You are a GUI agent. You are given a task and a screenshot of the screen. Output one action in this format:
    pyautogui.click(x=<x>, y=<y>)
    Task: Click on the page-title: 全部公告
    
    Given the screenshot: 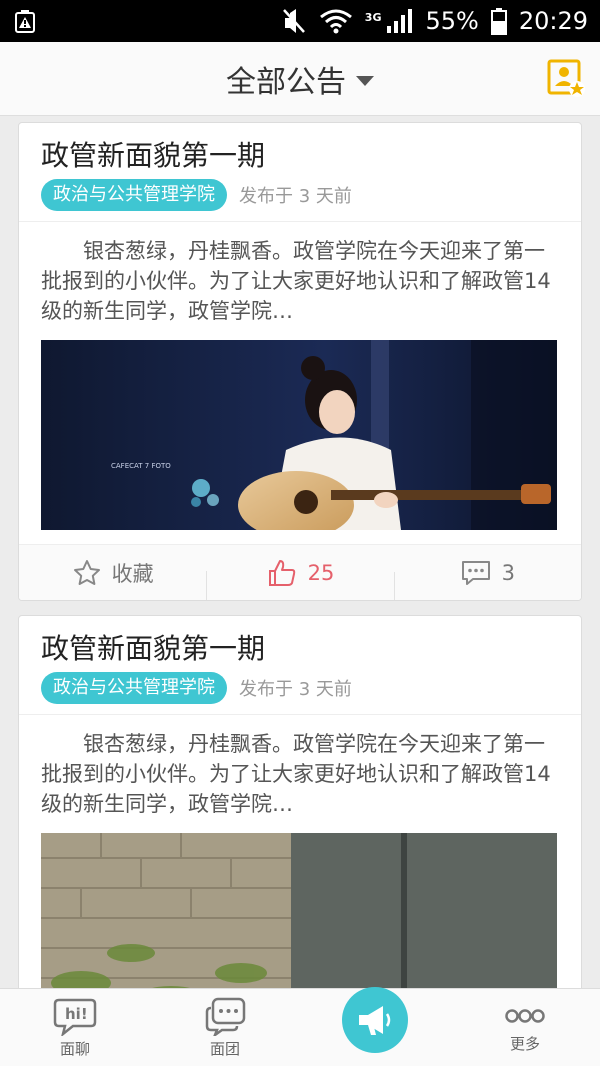 What is the action you would take?
    pyautogui.click(x=286, y=82)
    